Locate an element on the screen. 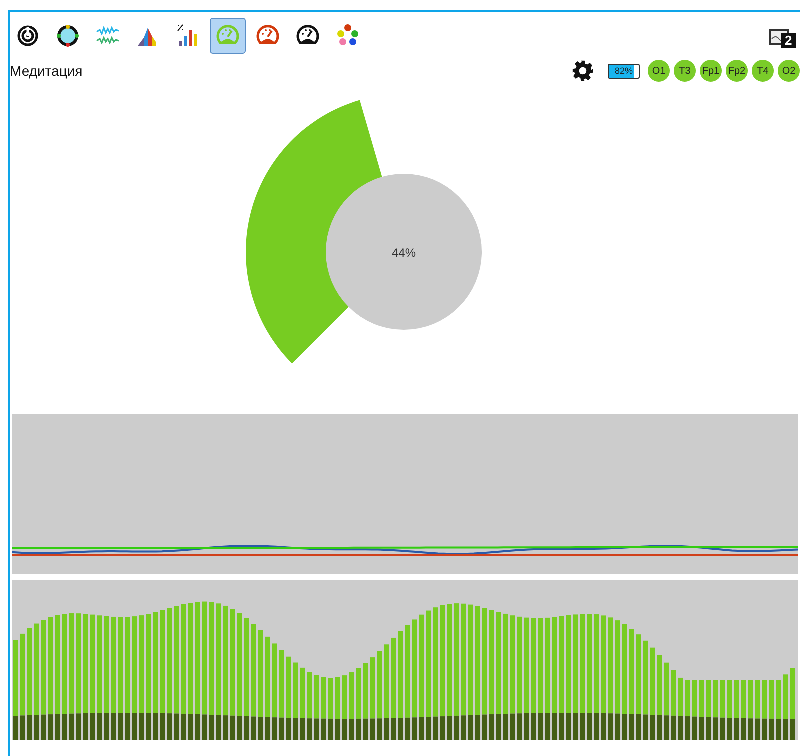 This screenshot has height=756, width=800. settings-icon is located at coordinates (583, 71).